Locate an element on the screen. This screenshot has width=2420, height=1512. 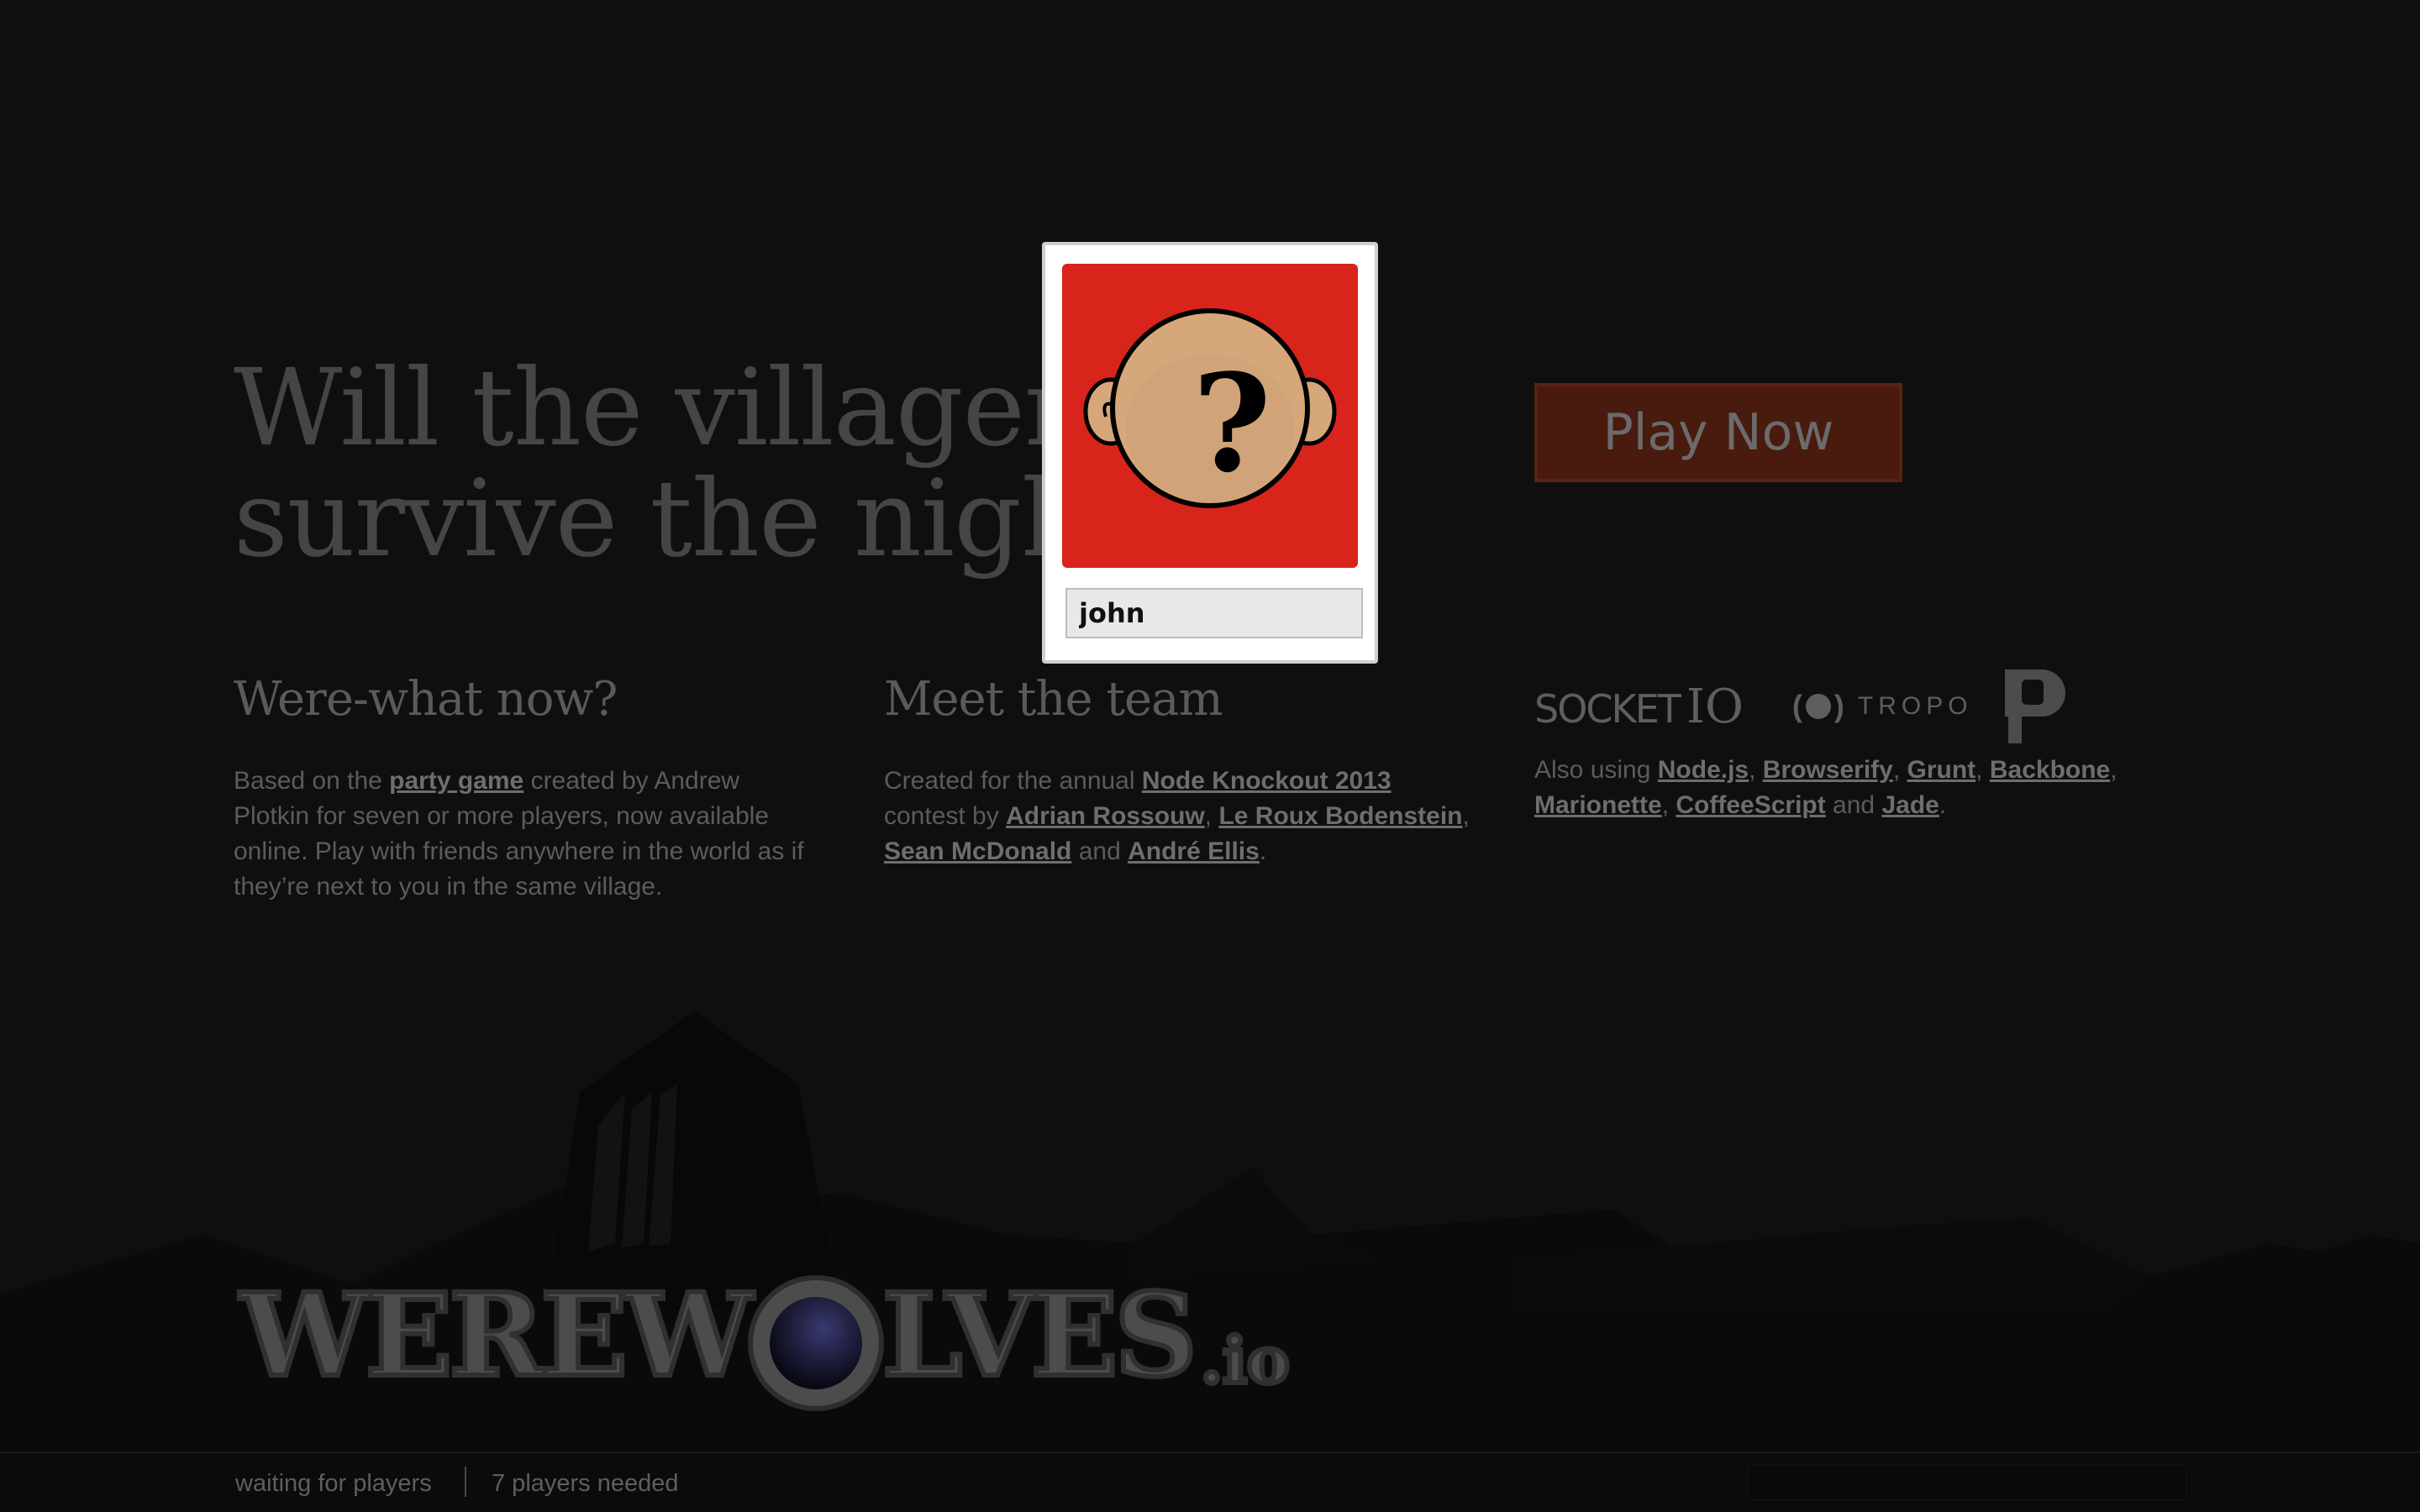
tech-logos: SOCKET IO () TROPO is located at coordinates (1854, 706).